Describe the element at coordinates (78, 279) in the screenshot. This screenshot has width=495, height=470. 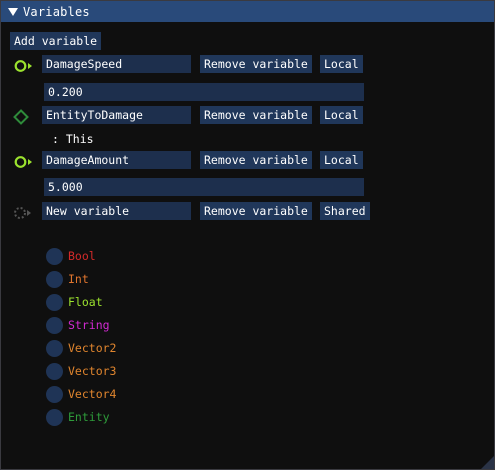
I see `type-option-label: Int` at that location.